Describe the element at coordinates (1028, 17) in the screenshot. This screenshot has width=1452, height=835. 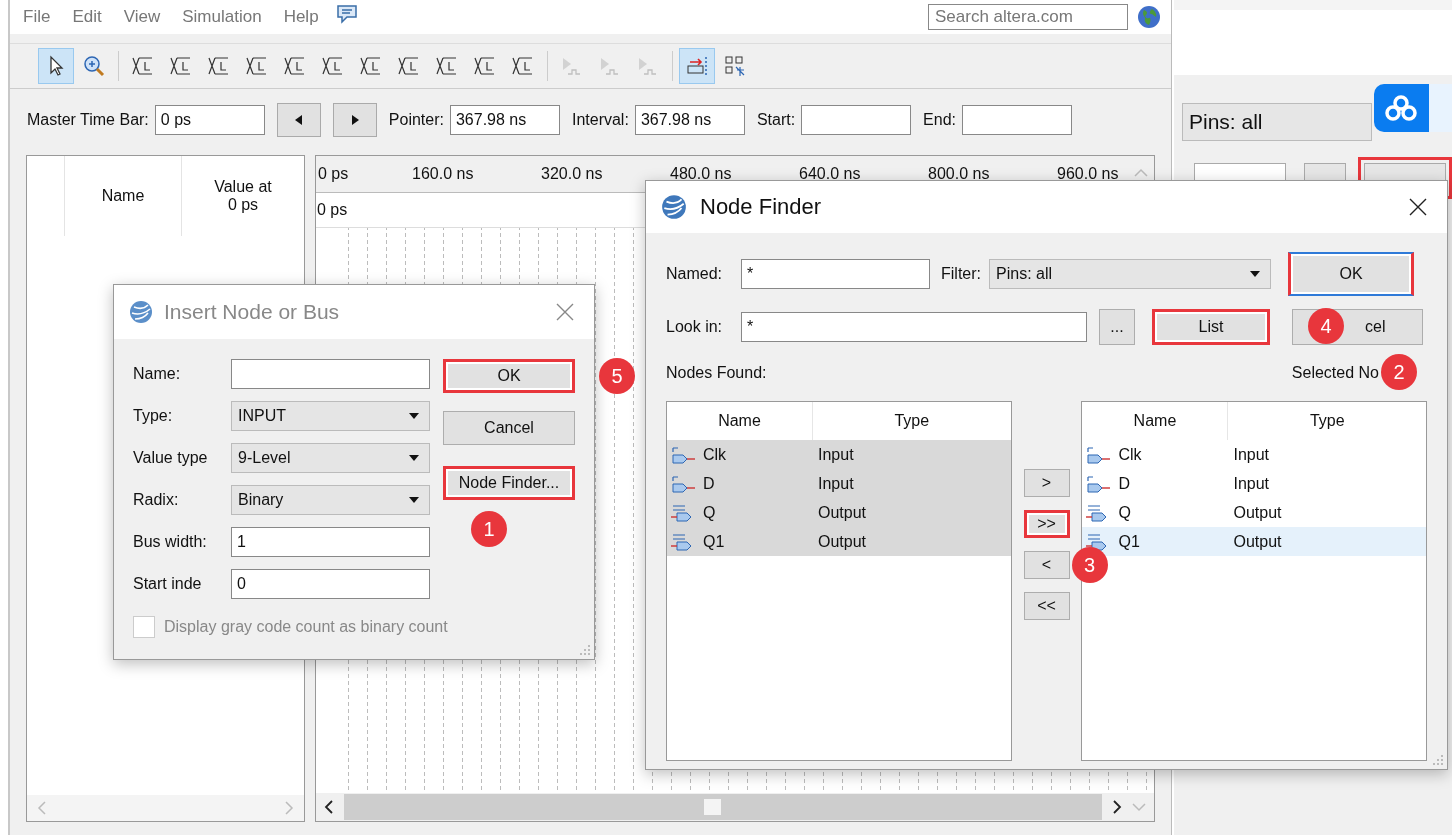
I see `search-field: Search altera.com` at that location.